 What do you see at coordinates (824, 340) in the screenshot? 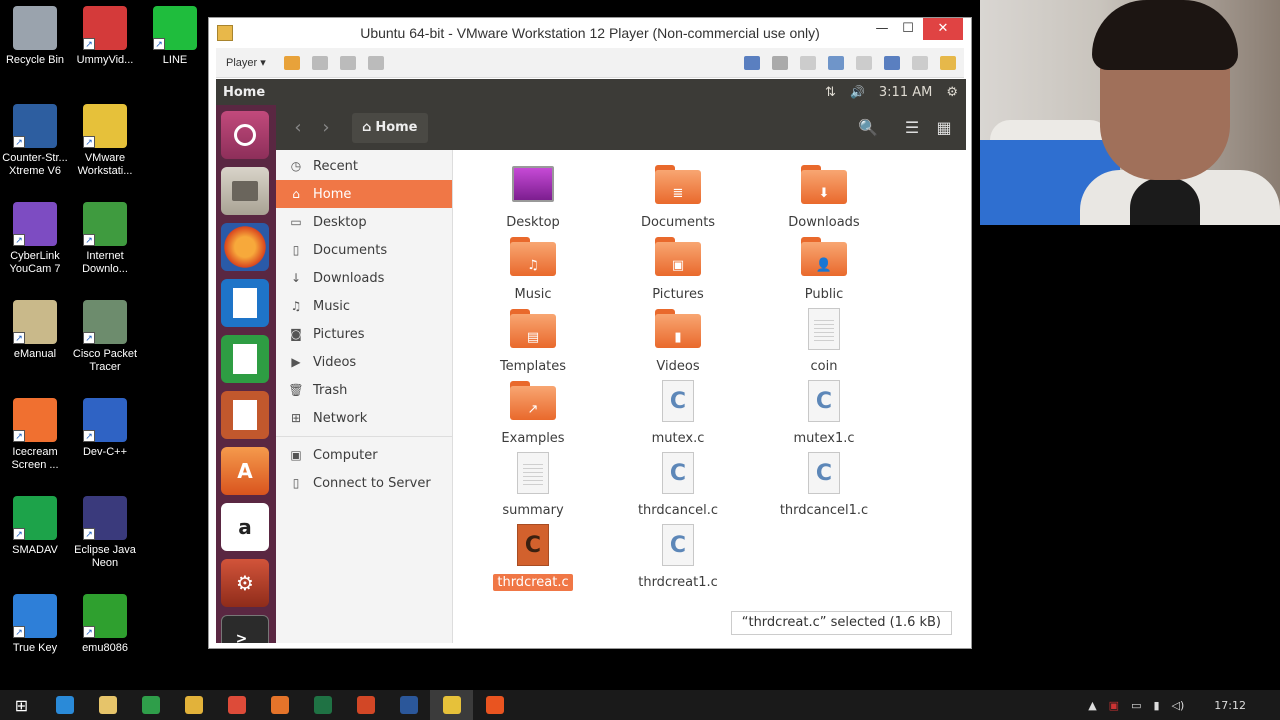
I see `file-item: coin` at bounding box center [824, 340].